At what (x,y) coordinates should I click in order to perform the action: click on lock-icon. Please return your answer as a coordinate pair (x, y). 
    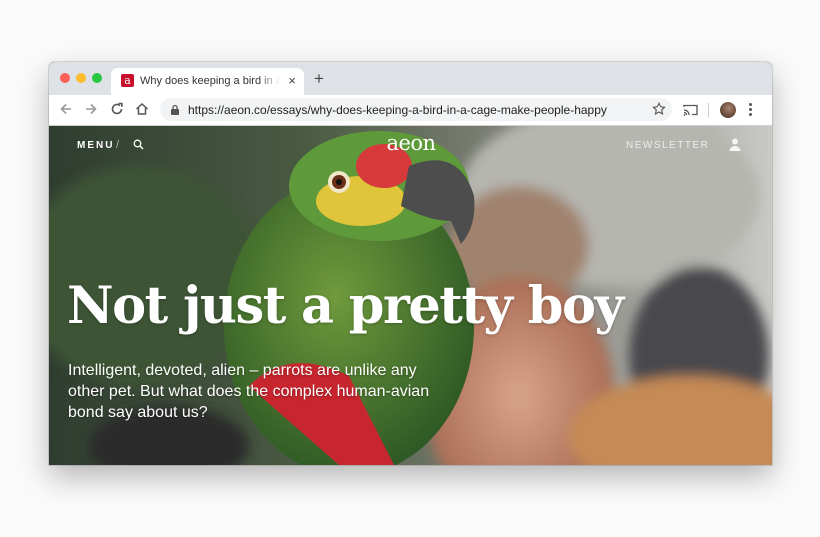
    Looking at the image, I should click on (175, 109).